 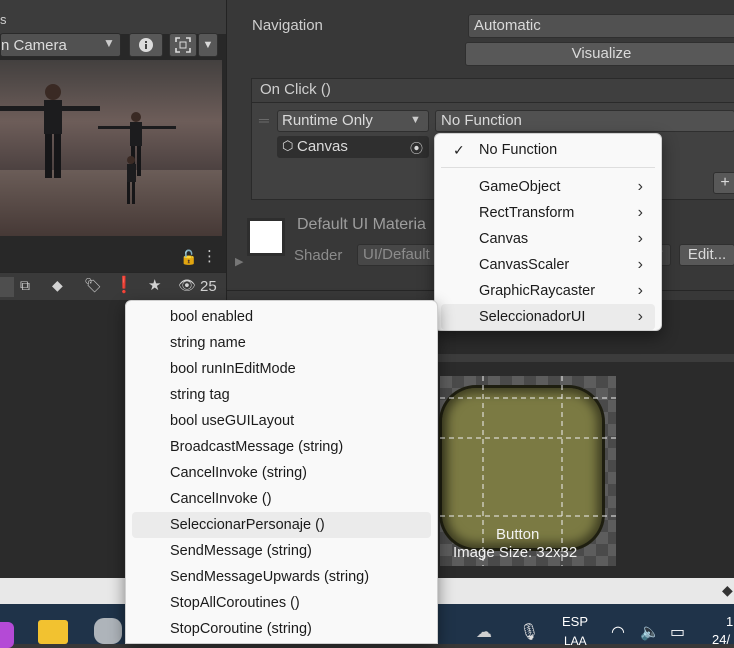 What do you see at coordinates (520, 187) in the screenshot?
I see `menu-item-label: GameObject` at bounding box center [520, 187].